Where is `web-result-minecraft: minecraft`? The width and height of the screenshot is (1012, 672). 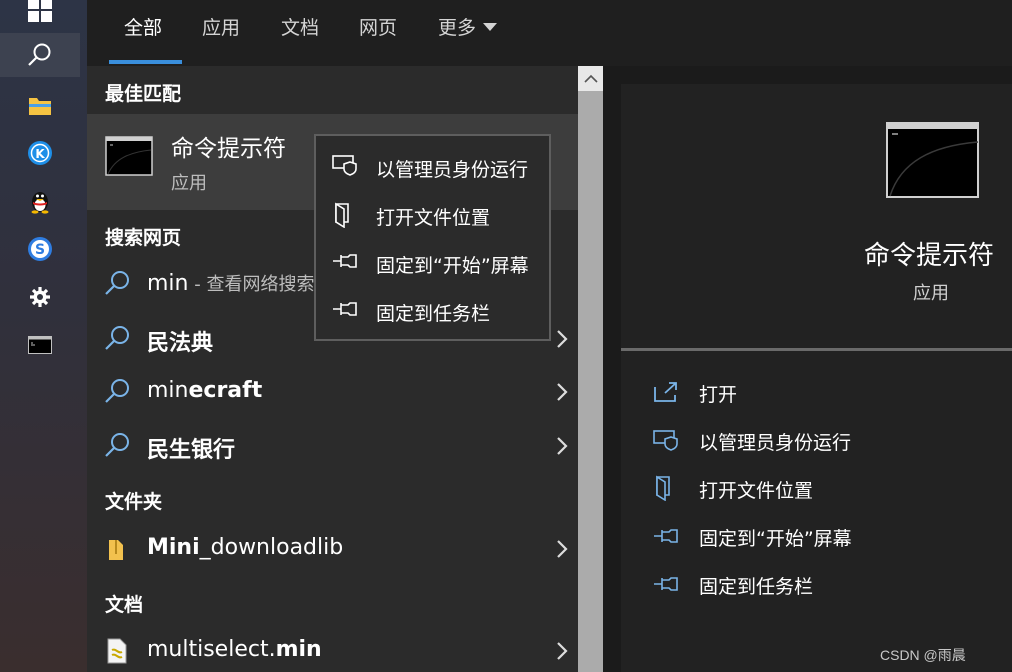 web-result-minecraft: minecraft is located at coordinates (332, 394).